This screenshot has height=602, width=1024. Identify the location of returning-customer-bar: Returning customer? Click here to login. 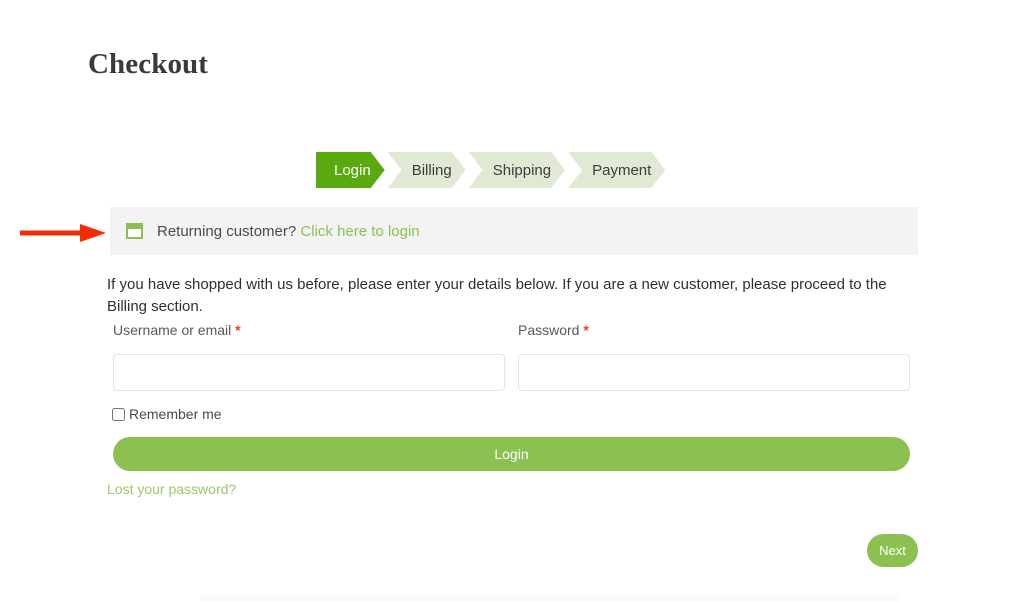
(514, 231).